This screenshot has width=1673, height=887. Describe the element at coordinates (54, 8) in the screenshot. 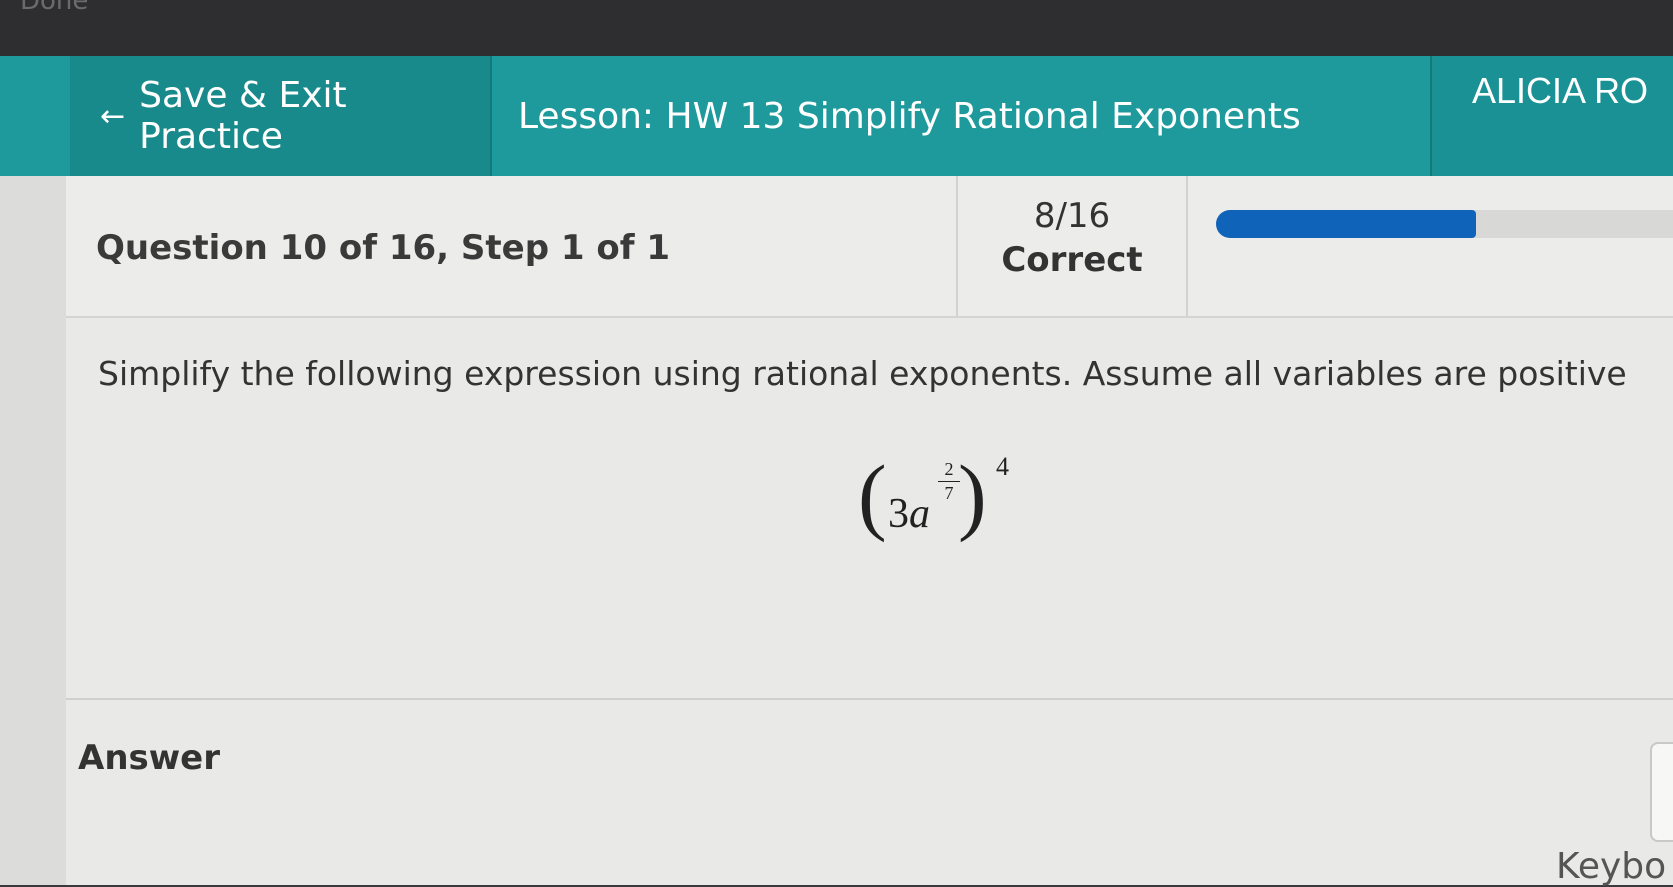

I see `done-button: Done` at that location.